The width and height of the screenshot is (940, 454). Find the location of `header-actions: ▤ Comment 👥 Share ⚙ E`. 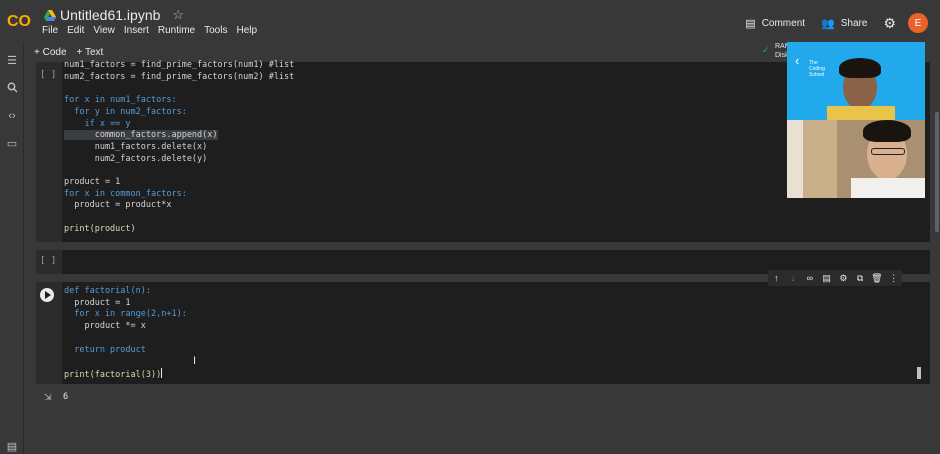

header-actions: ▤ Comment 👥 Share ⚙ E is located at coordinates (836, 23).